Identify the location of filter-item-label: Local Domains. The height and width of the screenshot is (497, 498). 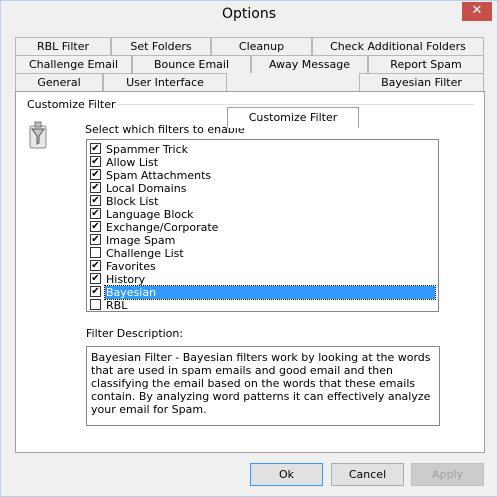
(146, 188).